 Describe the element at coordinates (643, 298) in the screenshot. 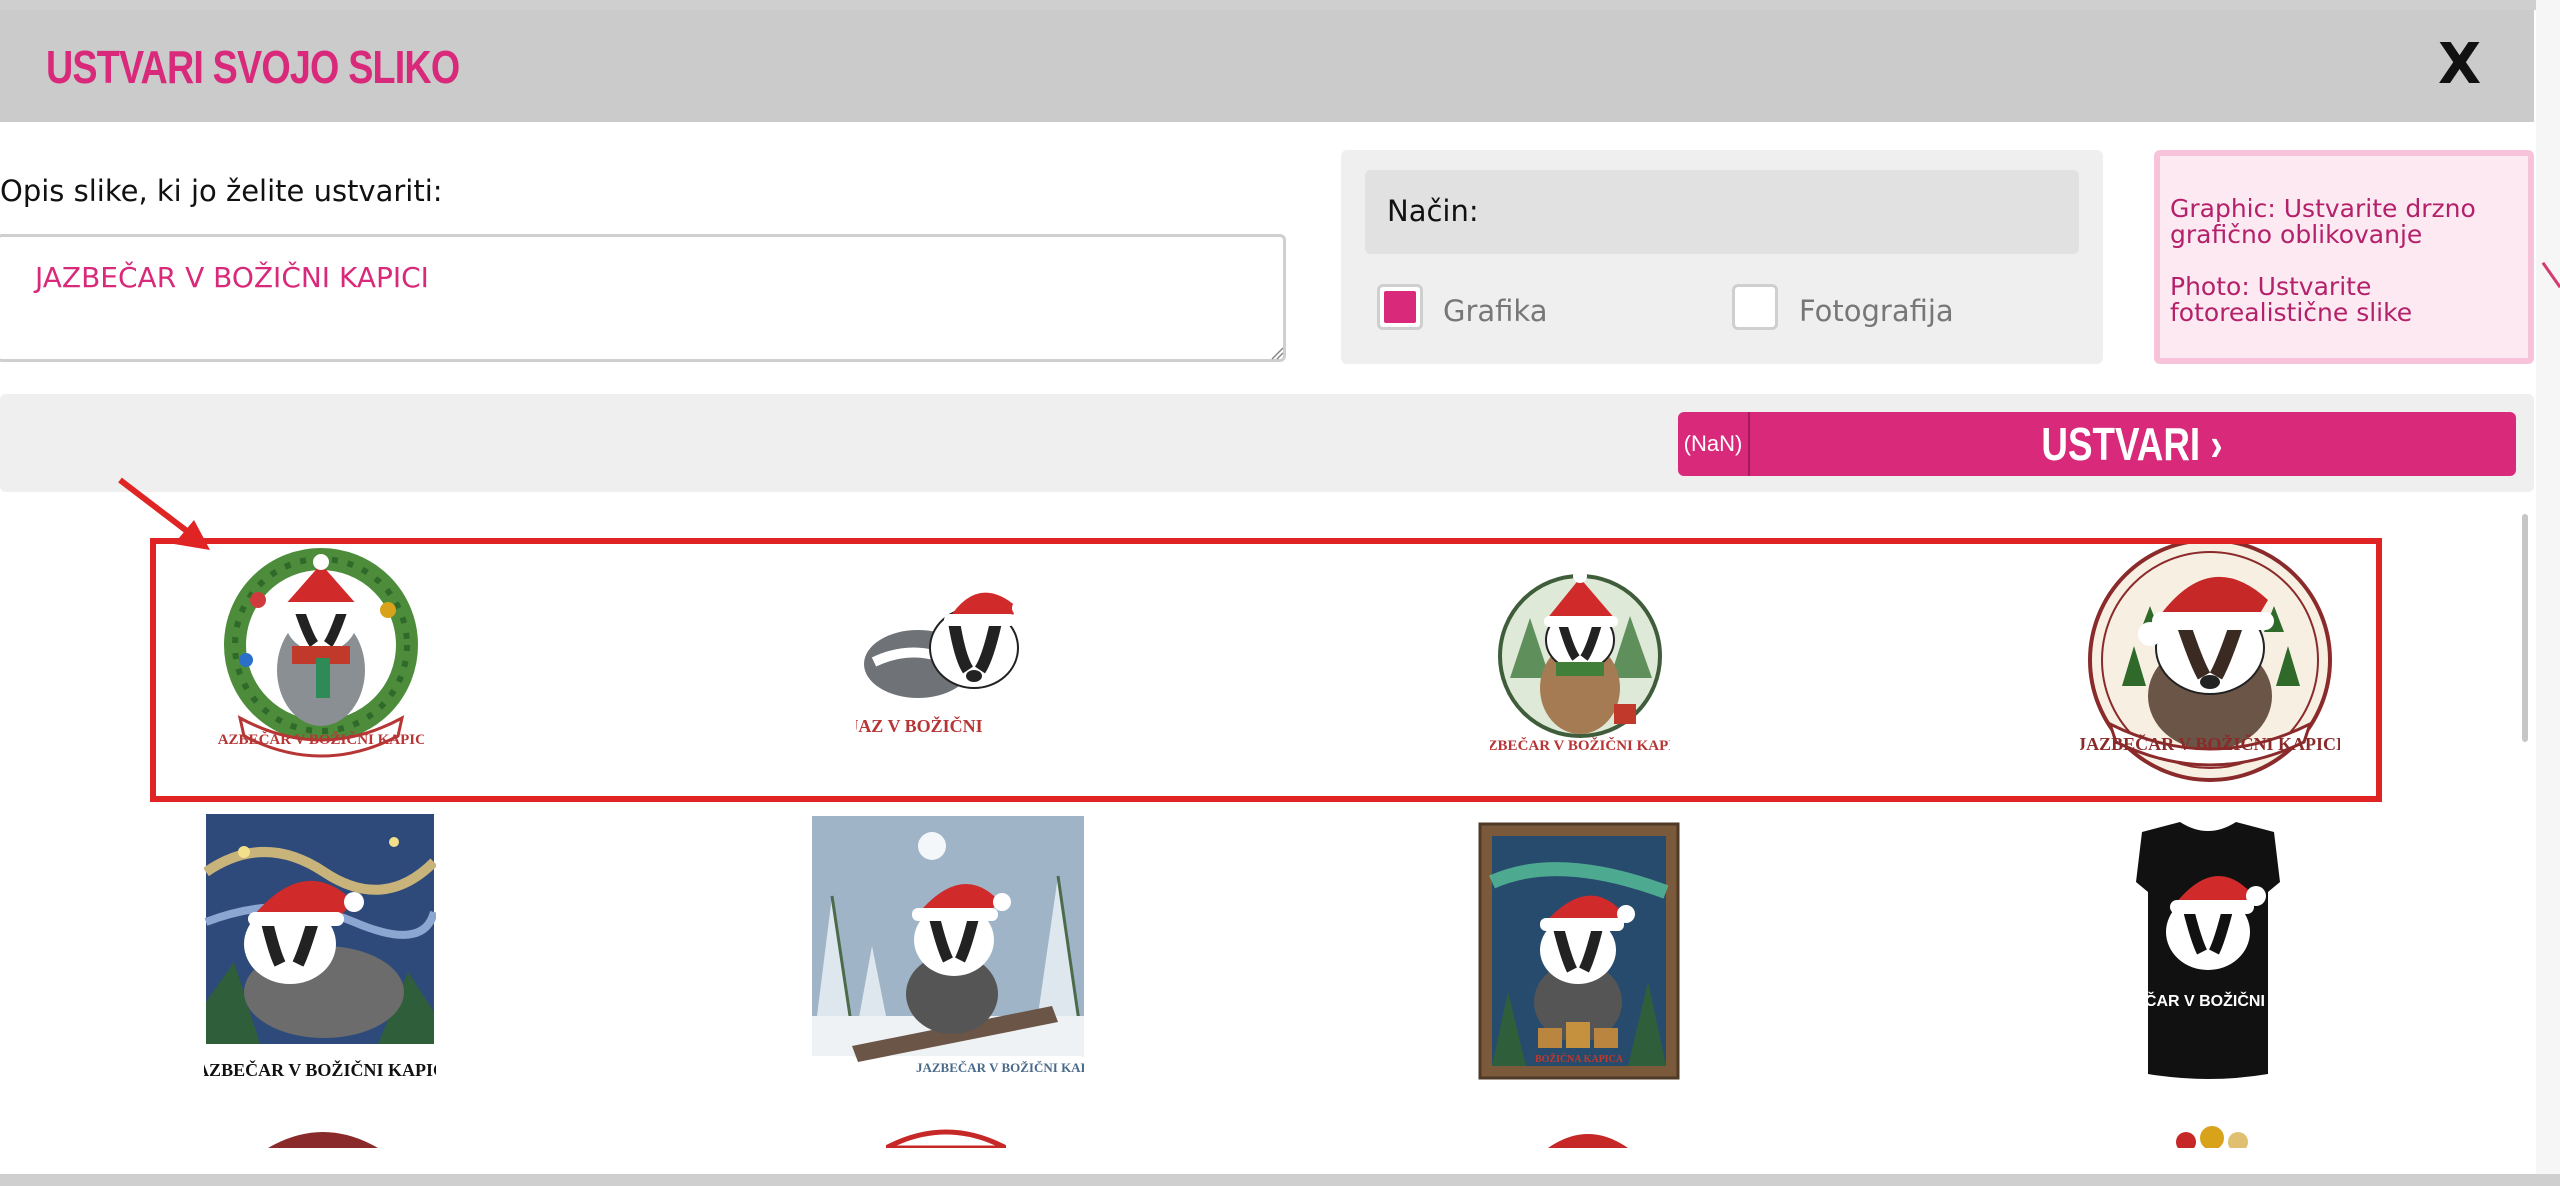

I see `description-input: JAZBEČAR V BOŽIČNI KAPICI` at that location.